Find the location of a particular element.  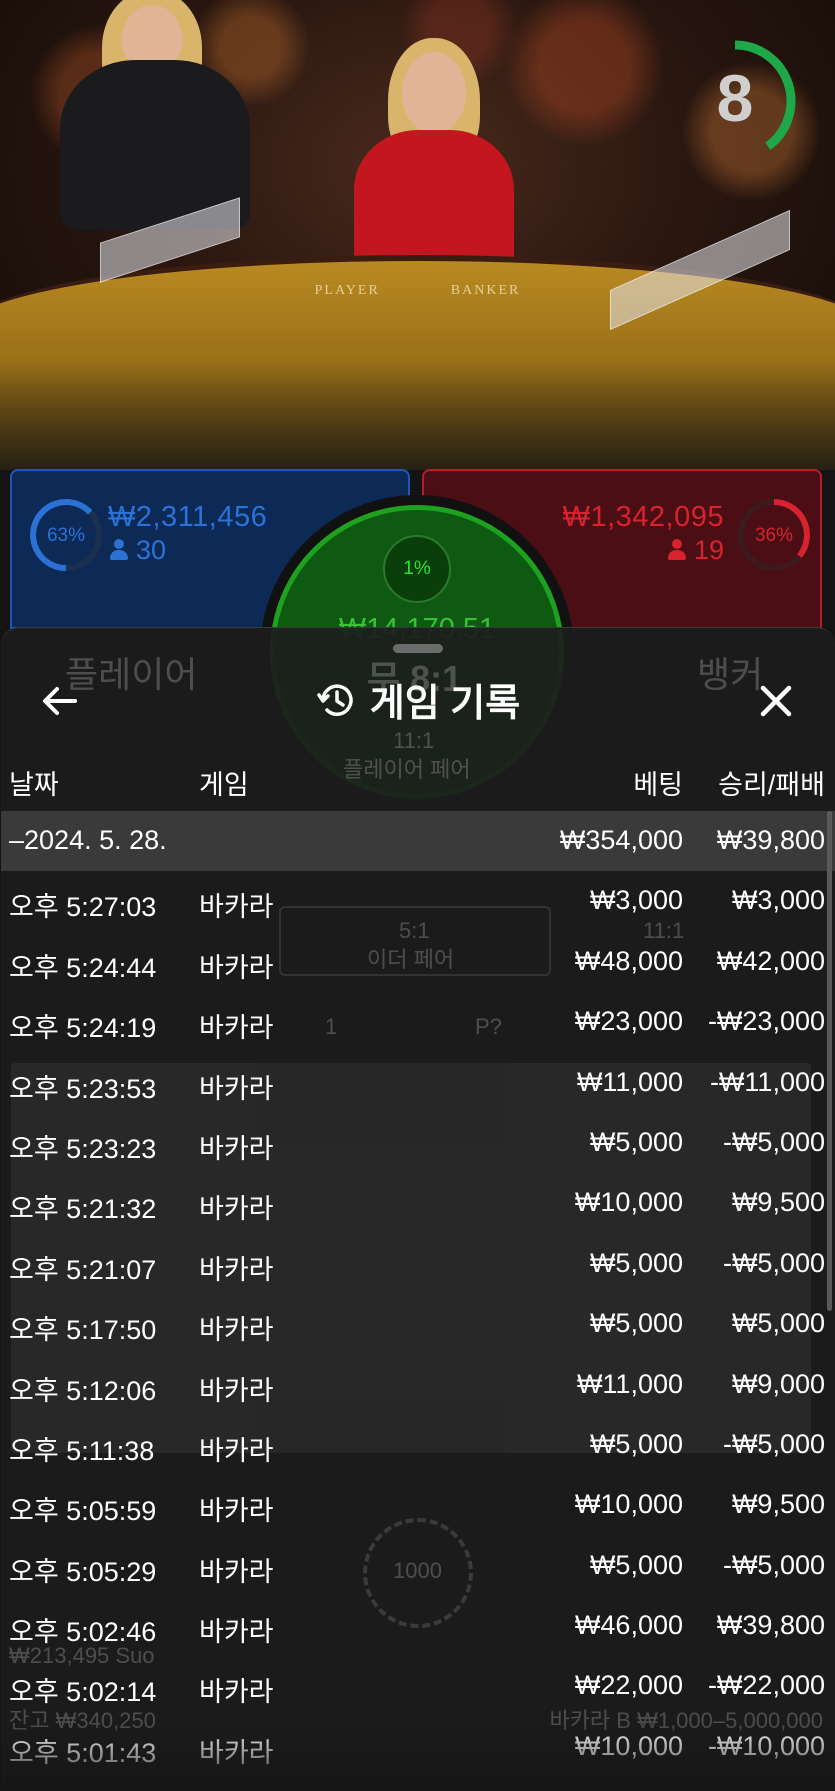

banker-percent: 36% is located at coordinates (774, 535).